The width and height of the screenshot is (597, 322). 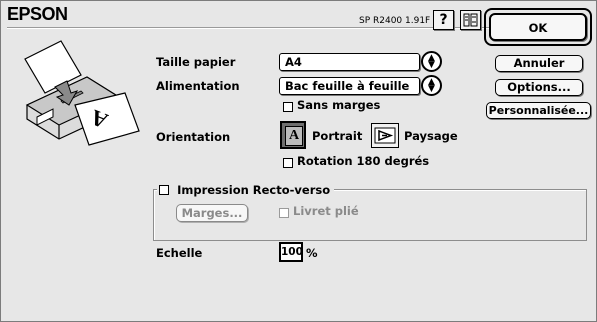 What do you see at coordinates (363, 161) in the screenshot?
I see `rotate-180-label: Rotation 180 degrés` at bounding box center [363, 161].